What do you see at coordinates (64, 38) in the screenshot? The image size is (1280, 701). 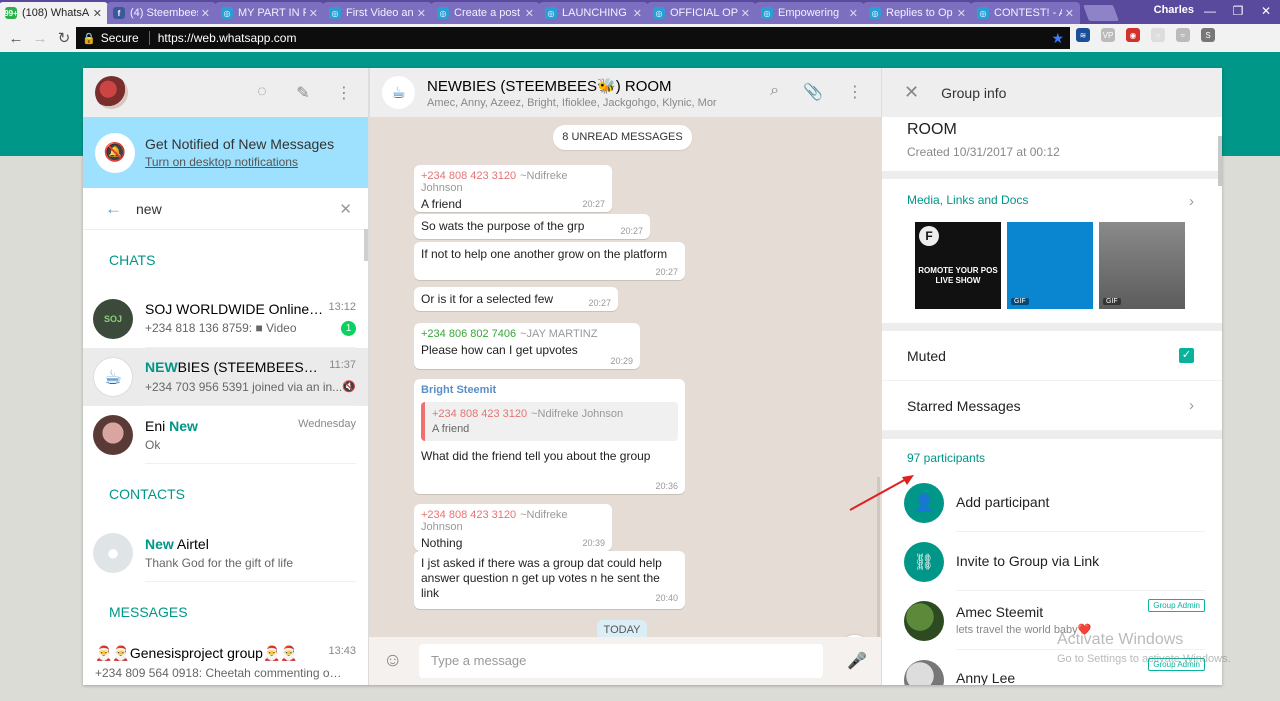 I see `reload-icon: ↻` at bounding box center [64, 38].